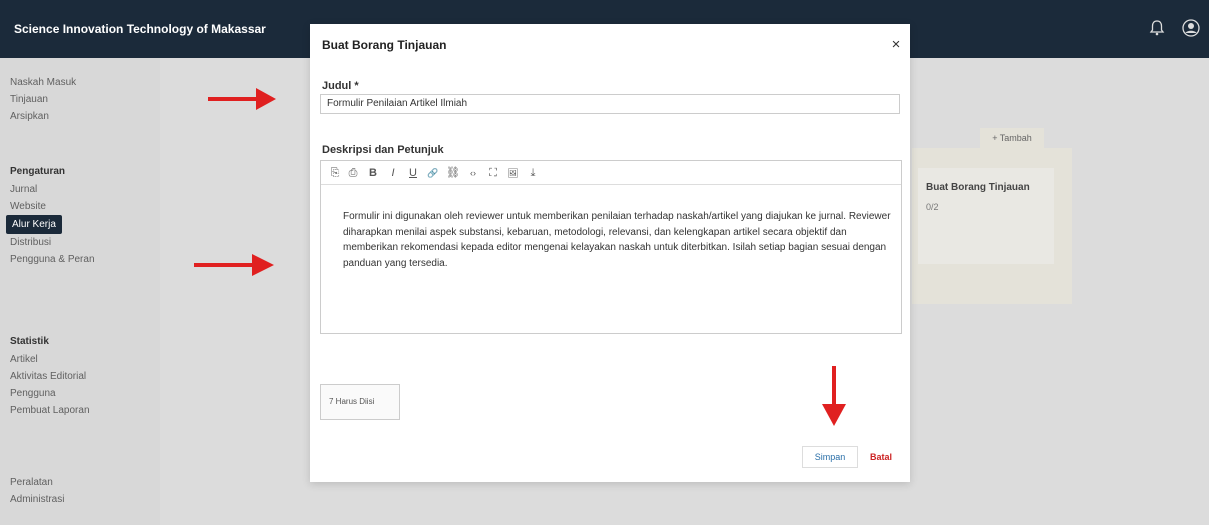 Image resolution: width=1209 pixels, height=525 pixels. I want to click on sidebar-group-submissions: Naskah Masuk Tinjauan Arsipkan, so click(80, 99).